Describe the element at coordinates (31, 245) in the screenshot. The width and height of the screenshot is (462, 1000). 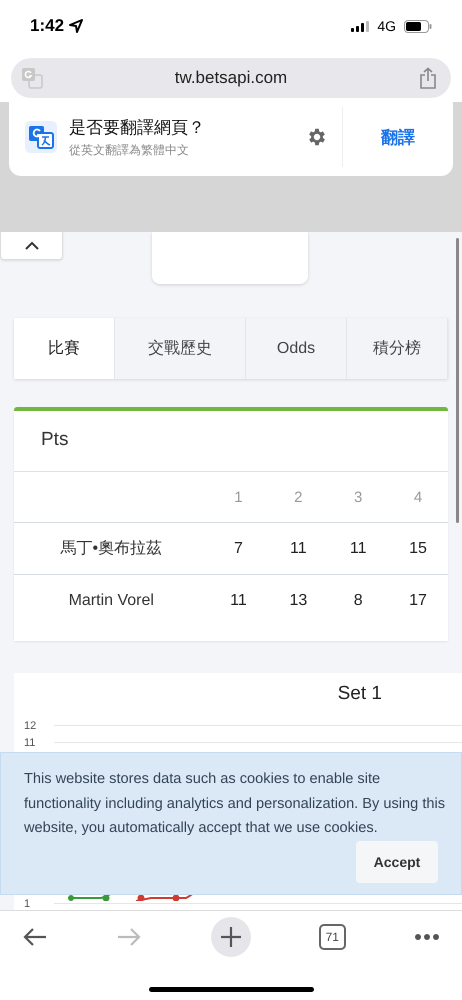
I see `chevron-up-icon` at that location.